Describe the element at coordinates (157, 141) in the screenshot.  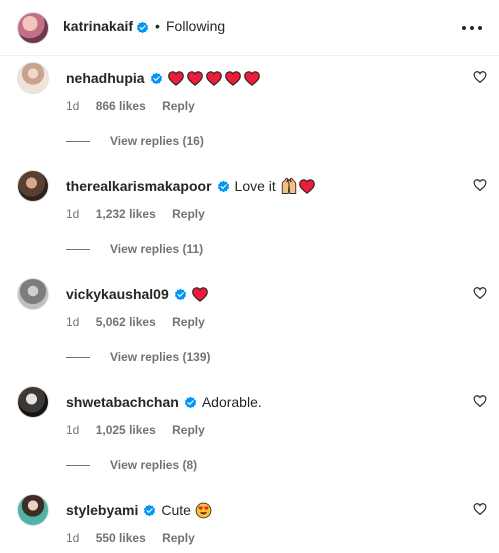
I see `view-replies-label: View replies (16)` at that location.